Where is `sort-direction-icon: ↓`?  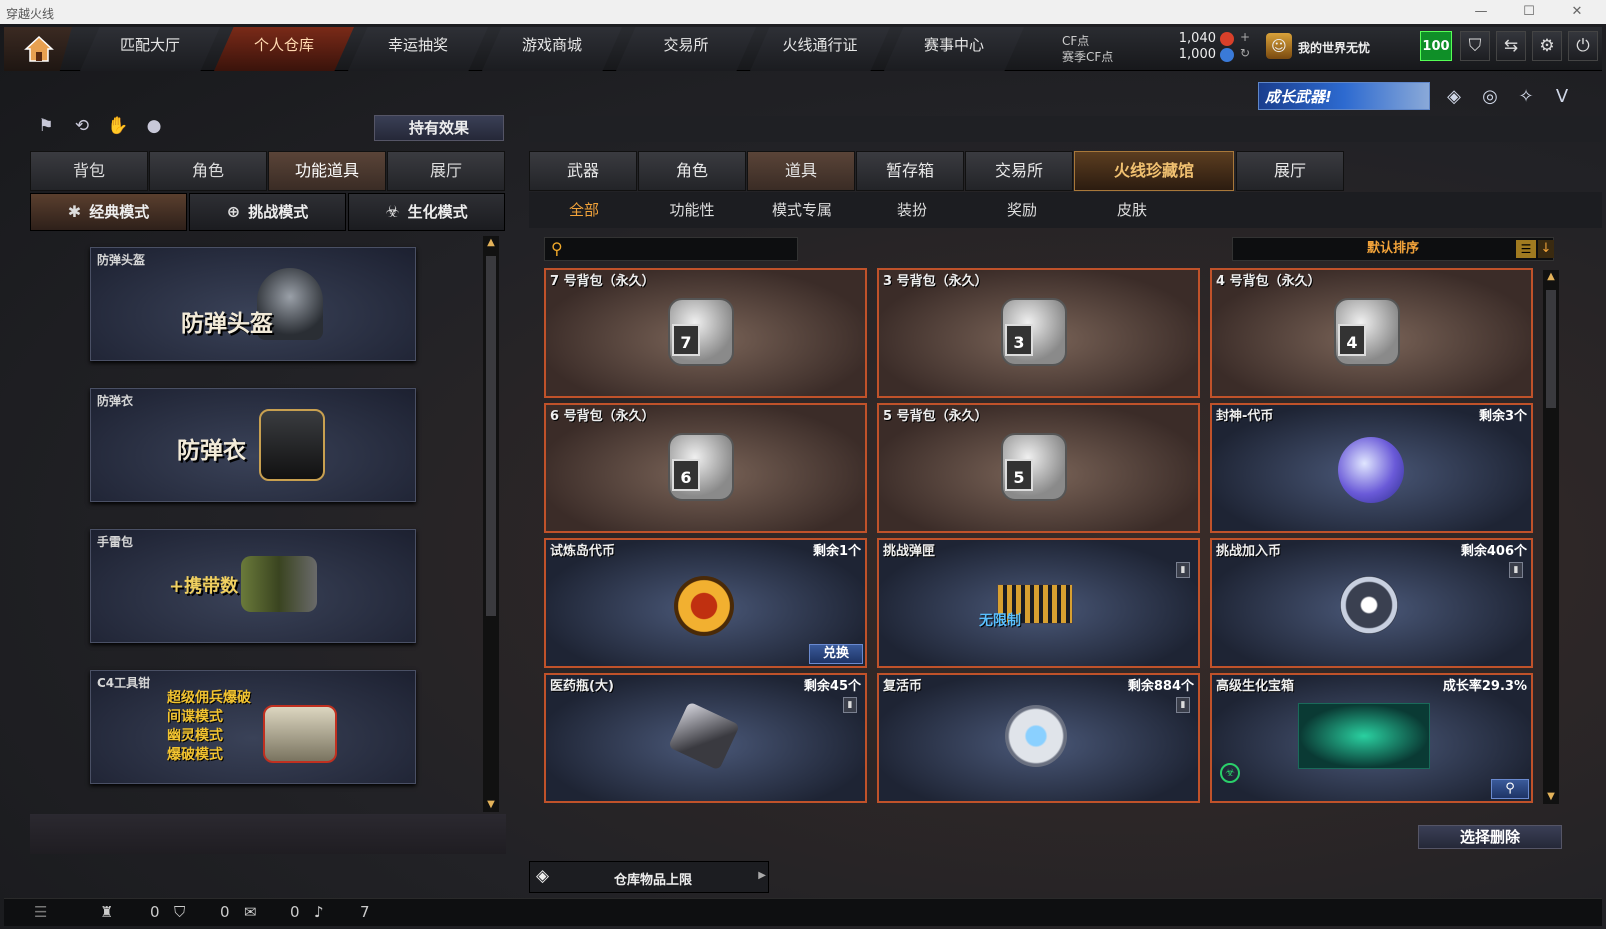
sort-direction-icon: ↓ is located at coordinates (1546, 249).